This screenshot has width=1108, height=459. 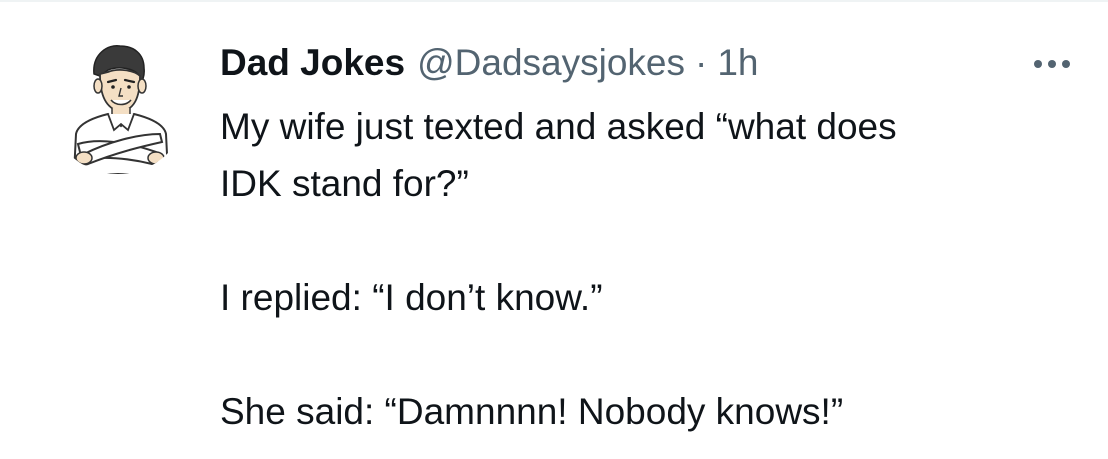 What do you see at coordinates (737, 63) in the screenshot?
I see `timestamp: 1h` at bounding box center [737, 63].